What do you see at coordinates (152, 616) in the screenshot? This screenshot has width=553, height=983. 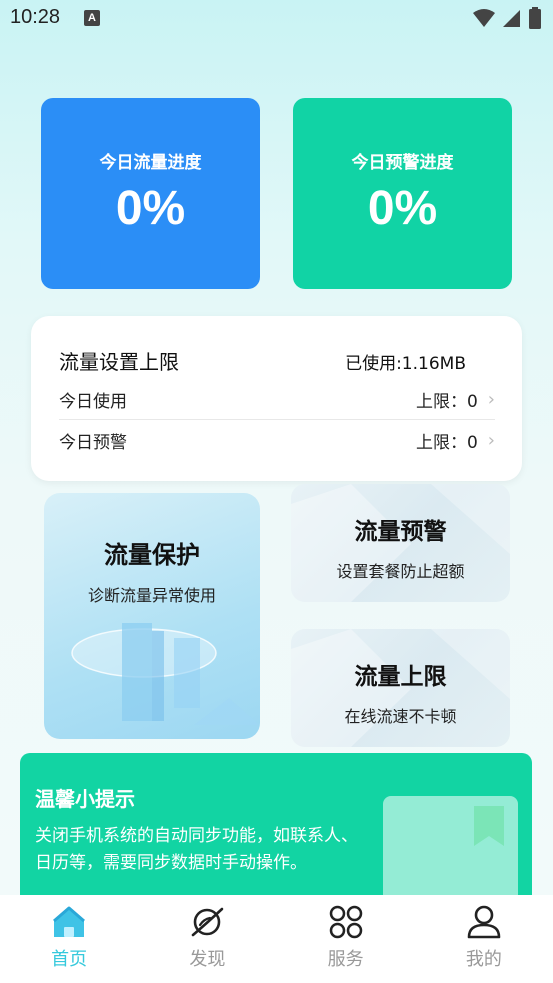 I see `traffic-protection-tile: 流量保护 诊断流量异常使用` at bounding box center [152, 616].